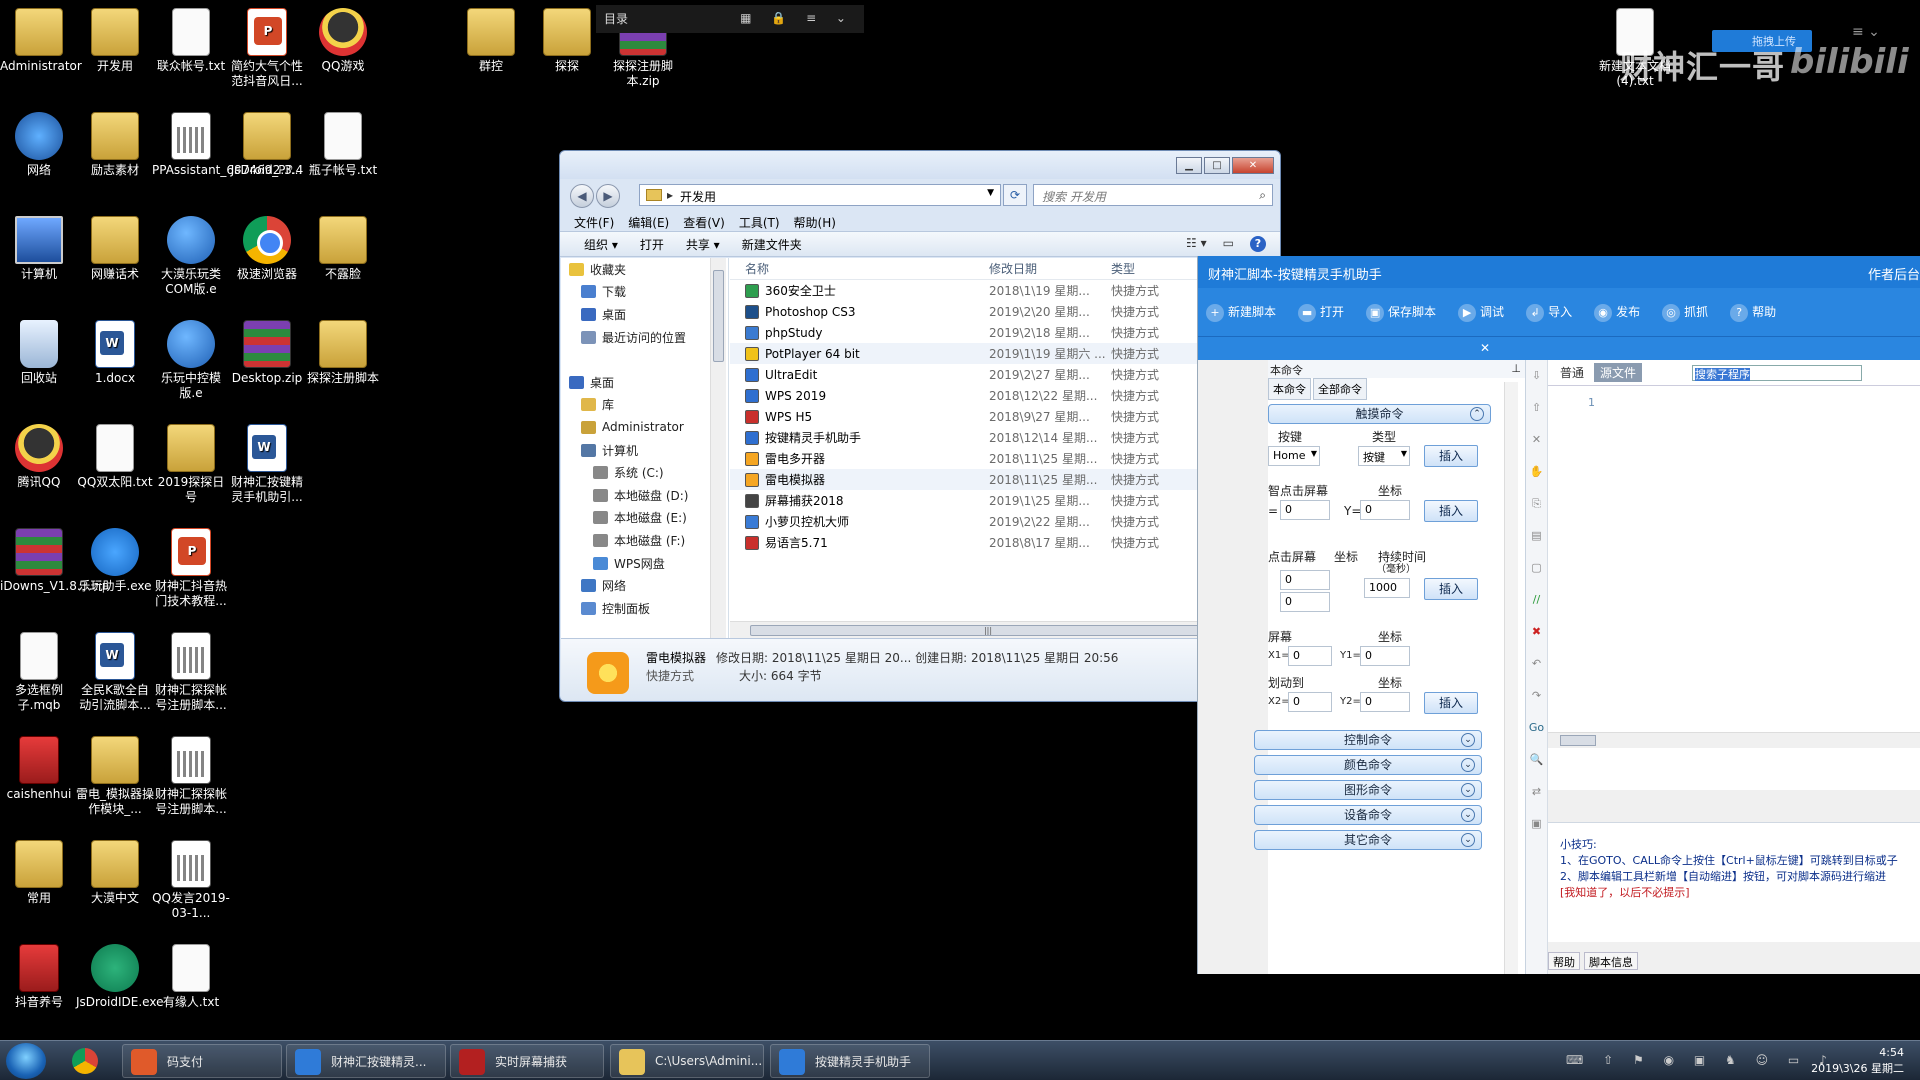  Describe the element at coordinates (1196, 244) in the screenshot. I see `view-options-icon: ☷ ▾` at that location.